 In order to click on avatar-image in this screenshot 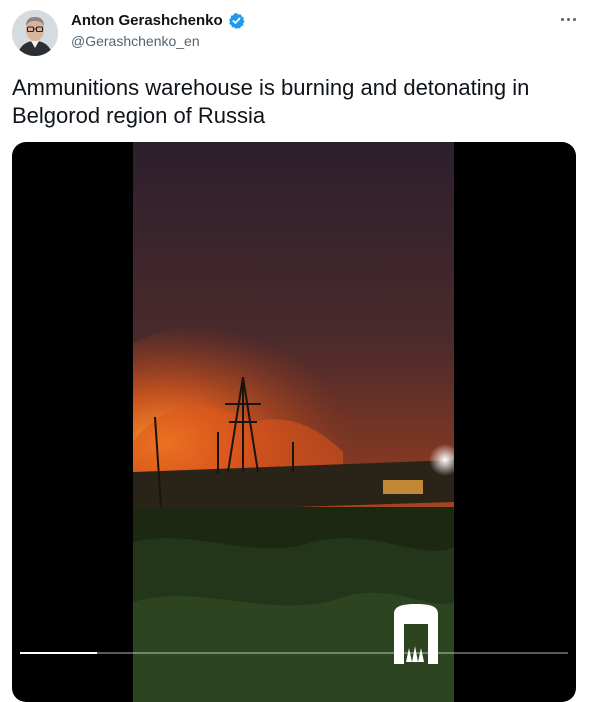, I will do `click(35, 33)`.